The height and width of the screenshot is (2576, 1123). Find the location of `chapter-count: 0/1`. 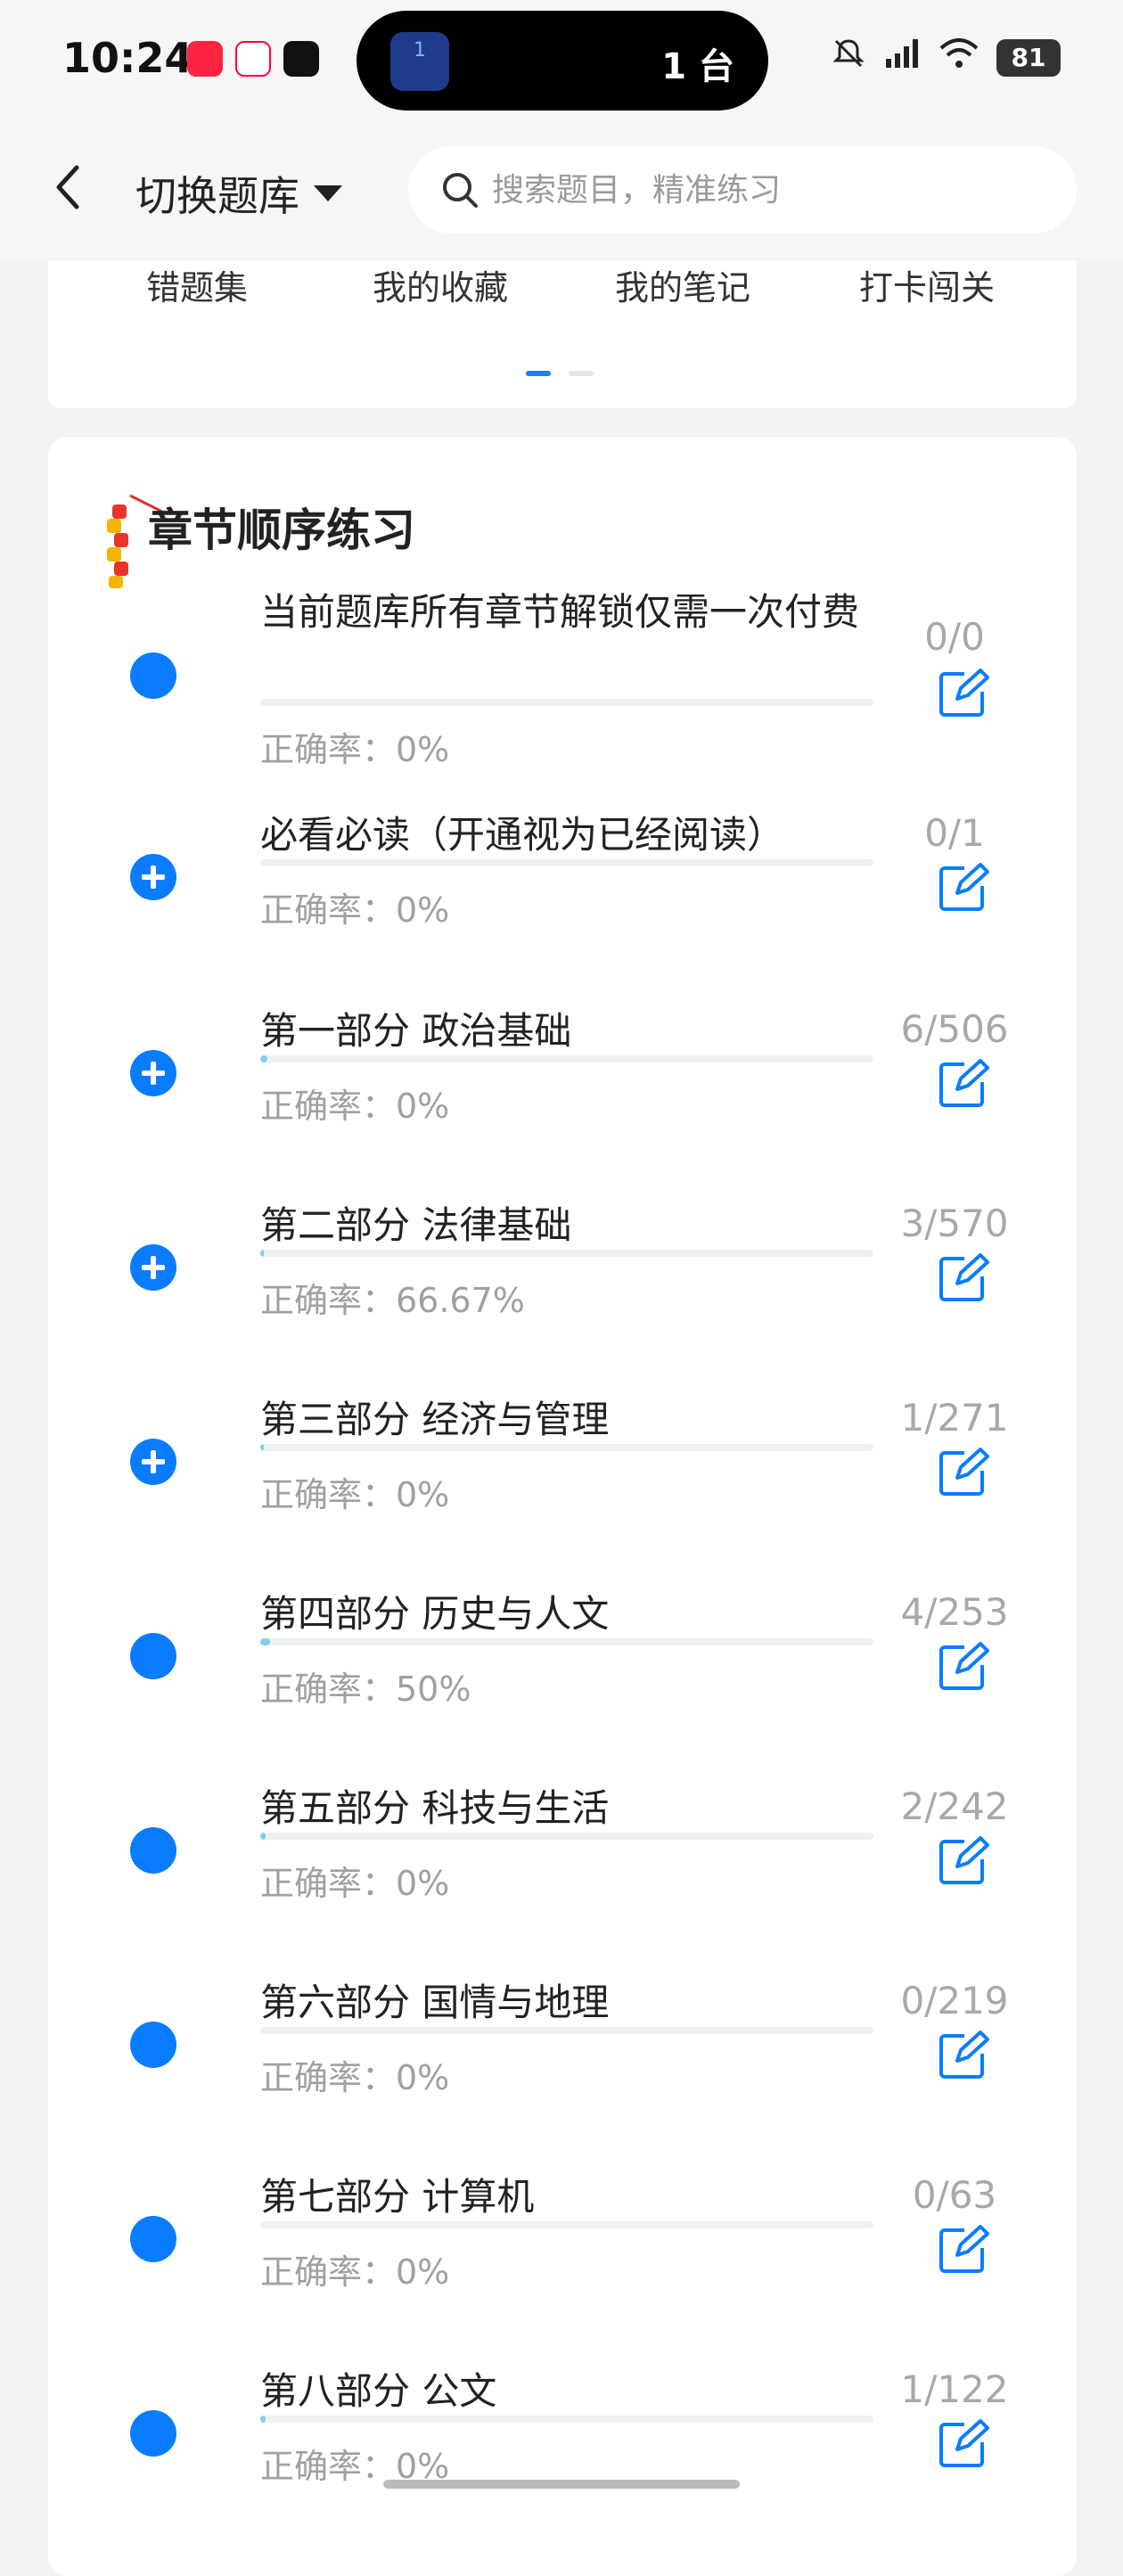

chapter-count: 0/1 is located at coordinates (954, 833).